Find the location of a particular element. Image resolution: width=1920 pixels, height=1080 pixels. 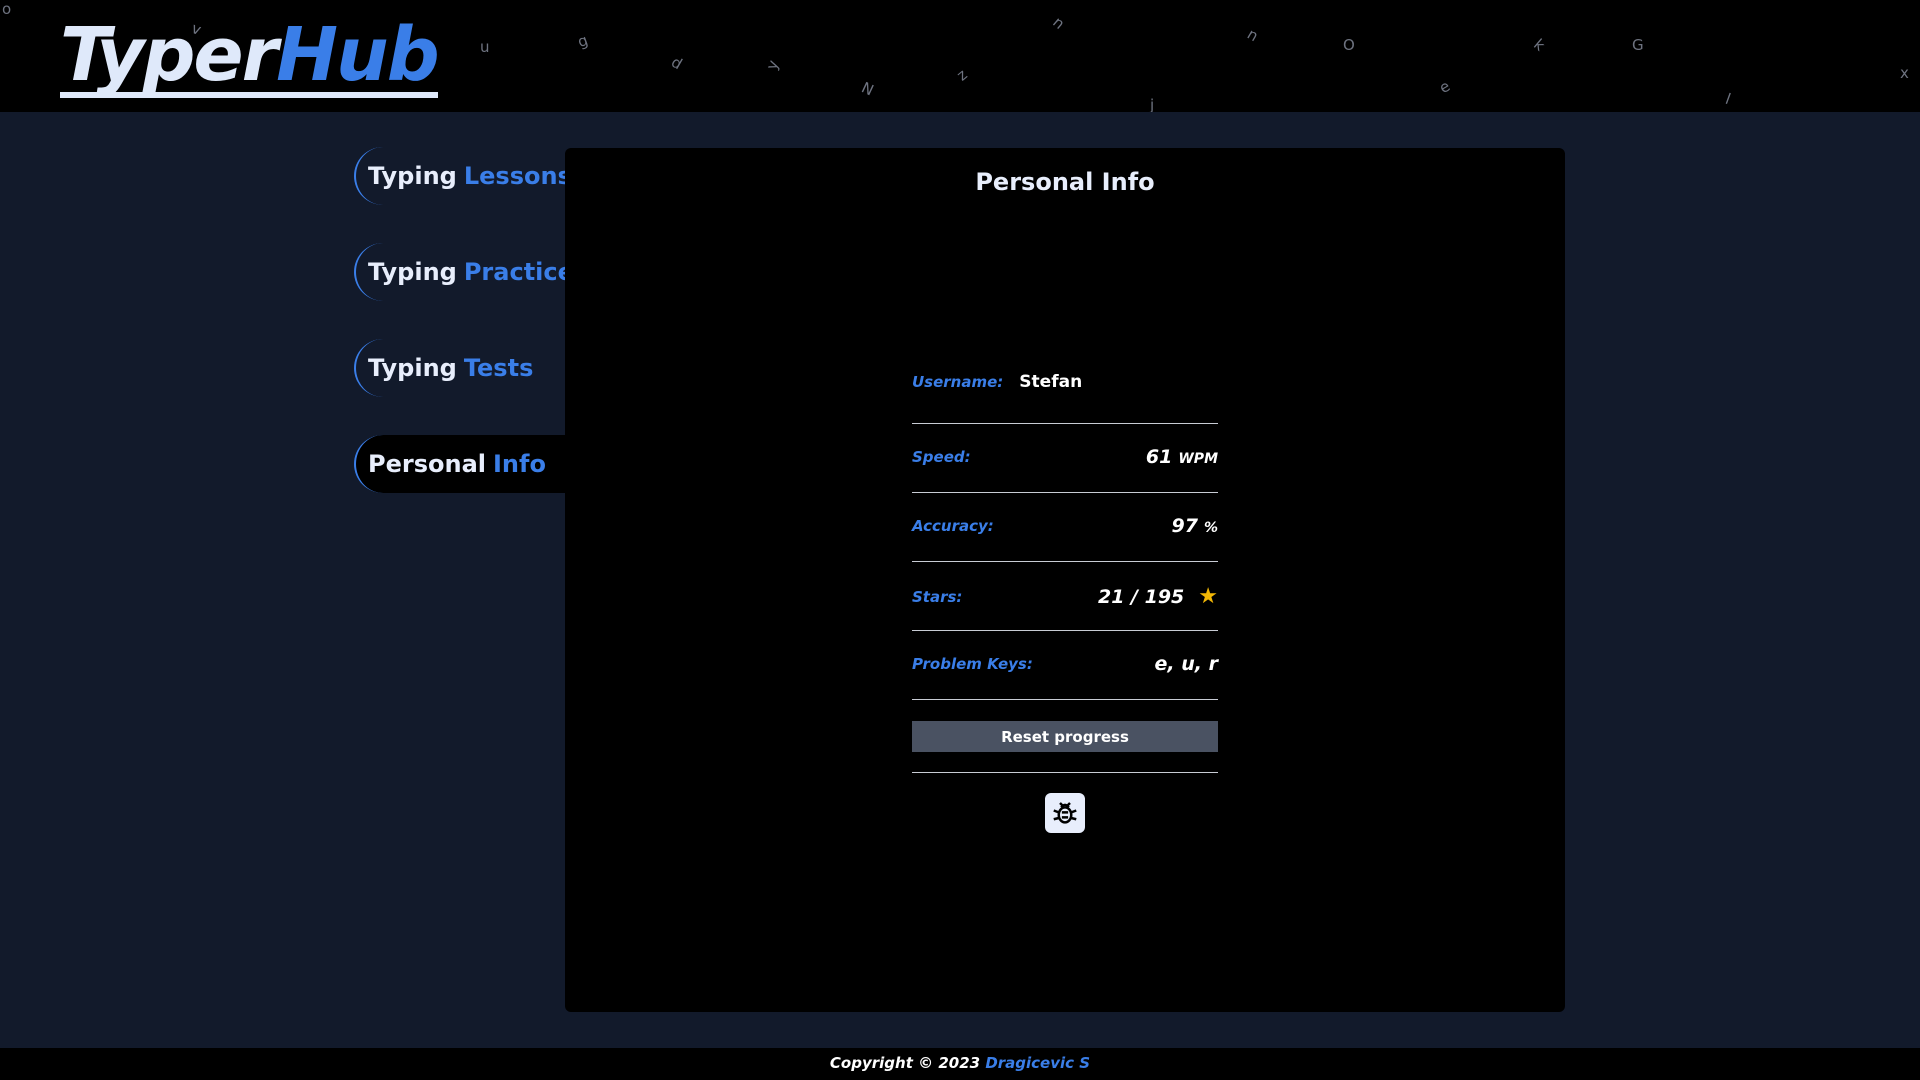

background-letter: g is located at coordinates (583, 41).